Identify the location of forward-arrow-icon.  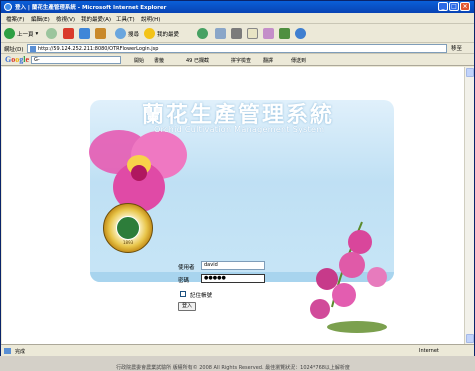
(51, 33).